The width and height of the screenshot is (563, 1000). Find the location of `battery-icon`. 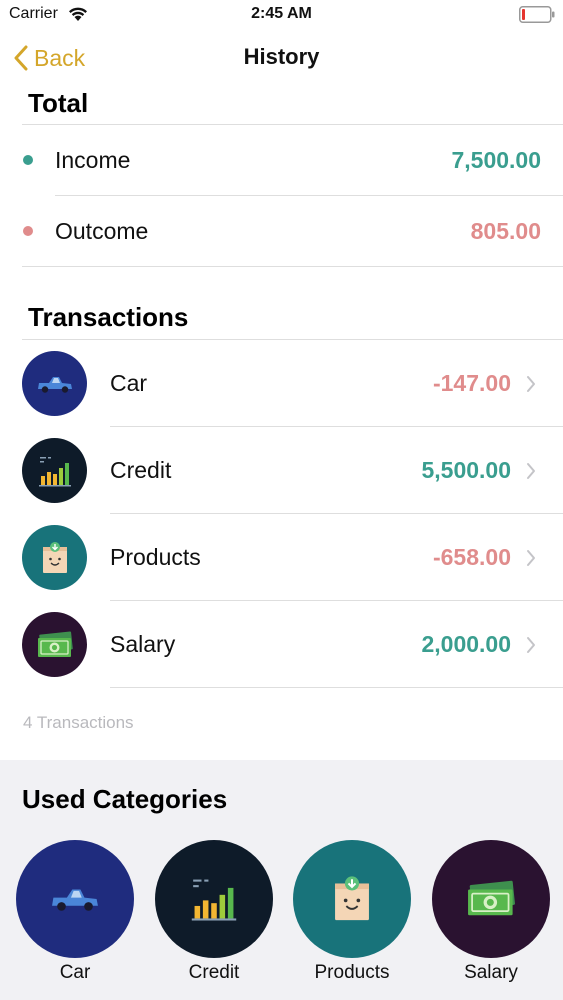

battery-icon is located at coordinates (537, 14).